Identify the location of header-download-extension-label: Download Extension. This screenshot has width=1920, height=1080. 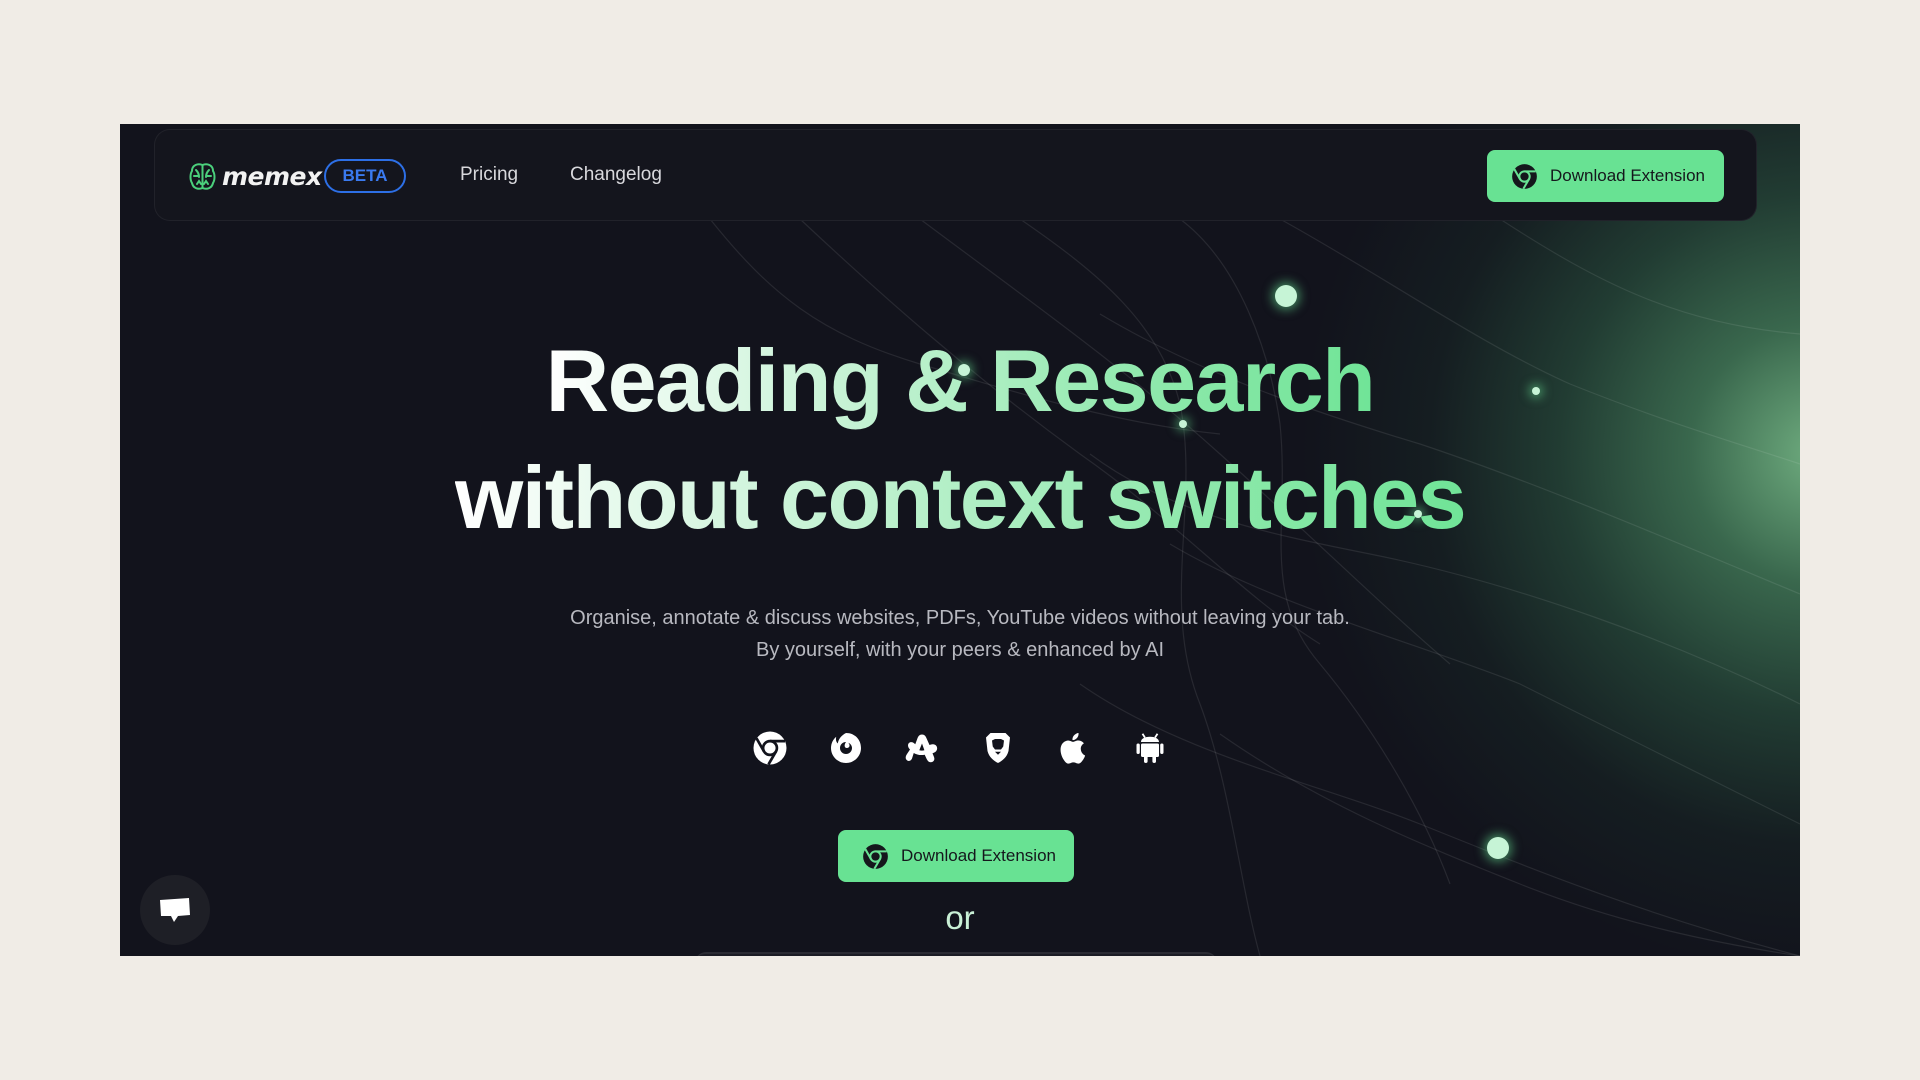
(1627, 175).